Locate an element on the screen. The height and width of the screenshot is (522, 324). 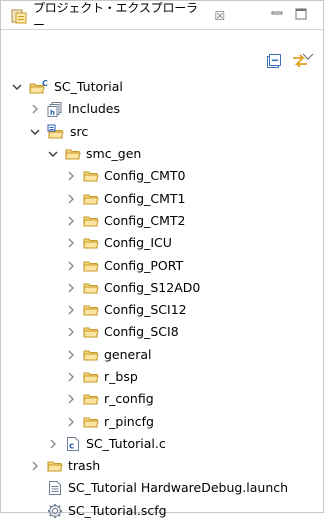
tree-item-label: Includes is located at coordinates (94, 109).